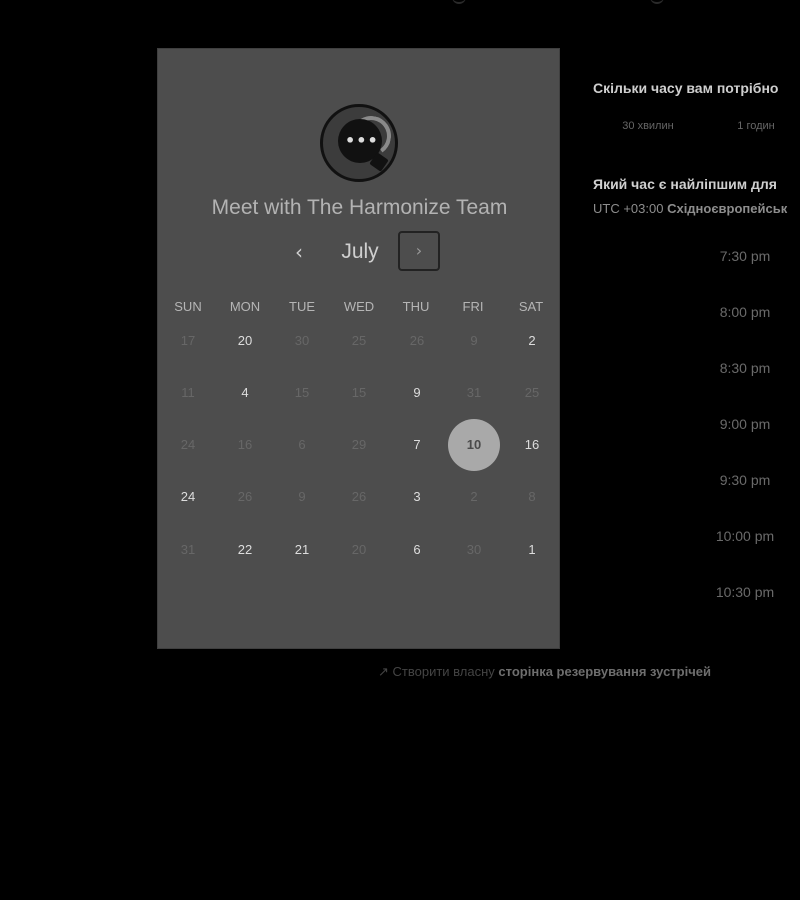 This screenshot has height=900, width=800. I want to click on weekday-wed: WED, so click(359, 306).